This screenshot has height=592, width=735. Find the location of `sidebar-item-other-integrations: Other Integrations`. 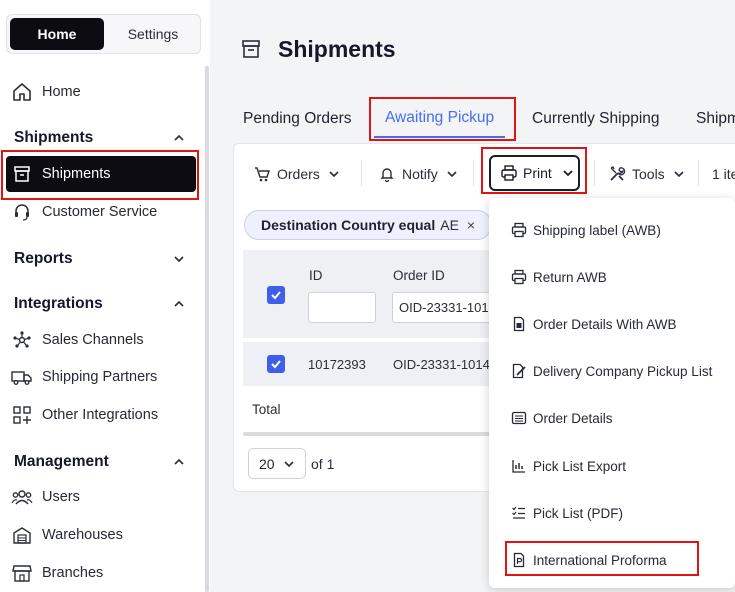

sidebar-item-other-integrations: Other Integrations is located at coordinates (84, 415).